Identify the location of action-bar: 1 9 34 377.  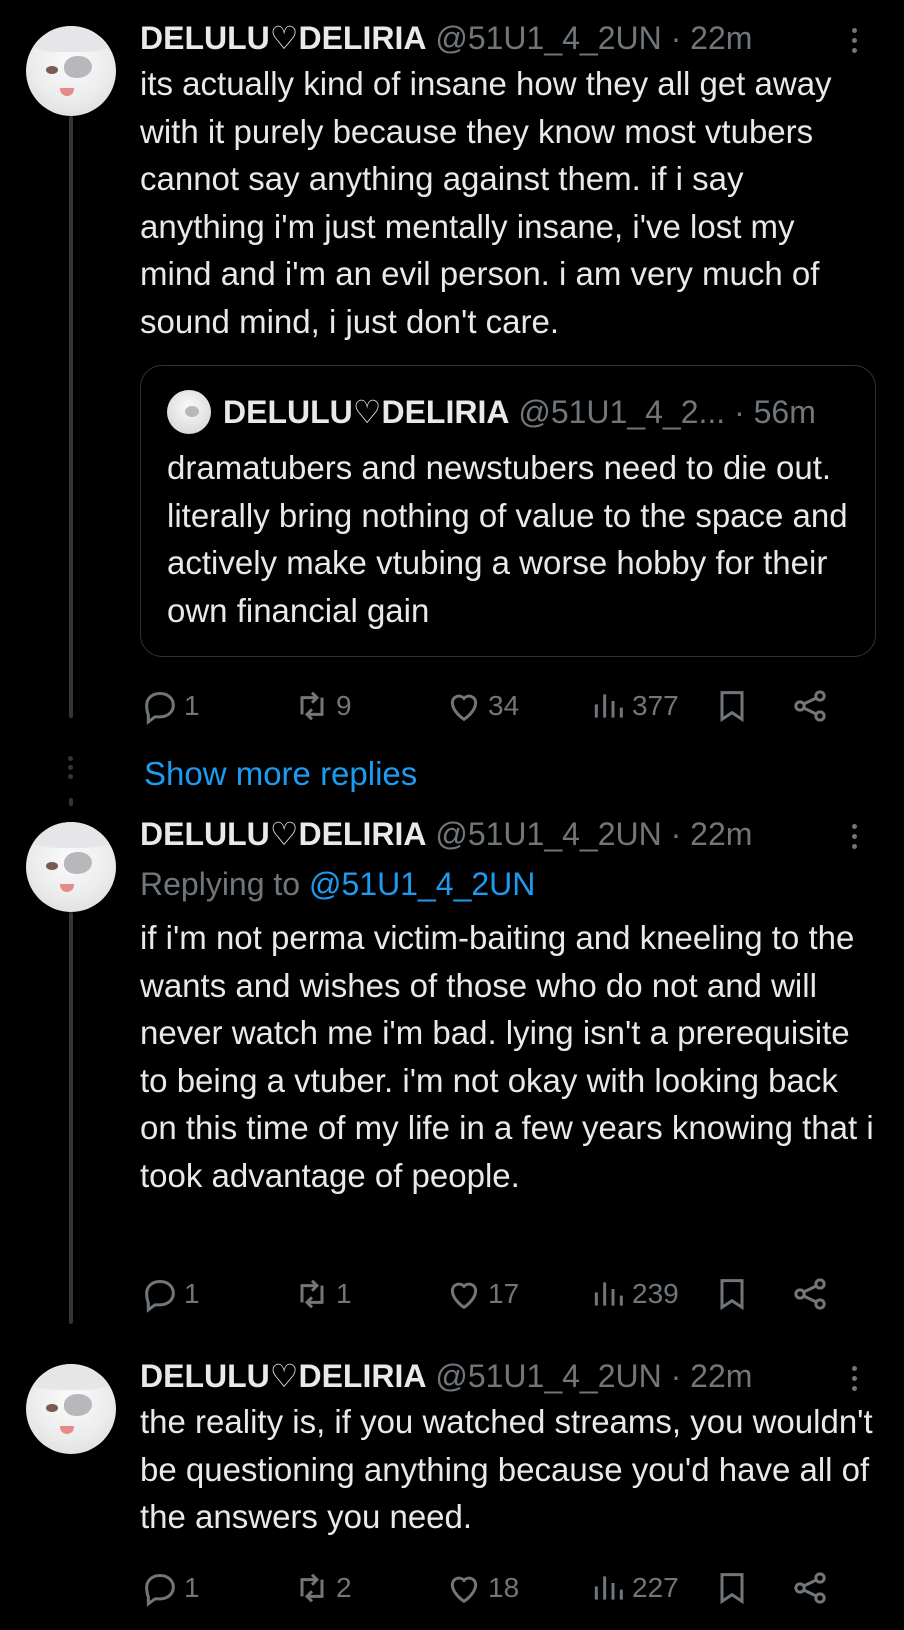
(507, 706).